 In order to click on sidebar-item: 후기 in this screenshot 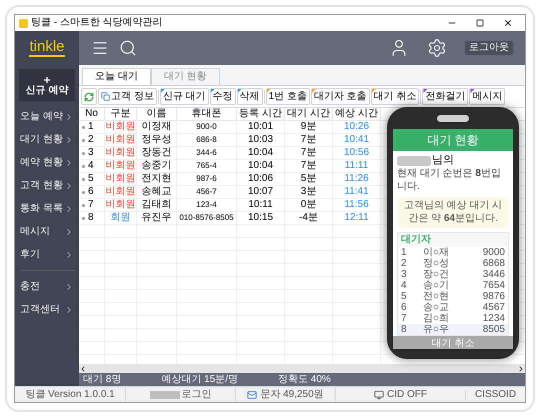, I will do `click(47, 254)`.